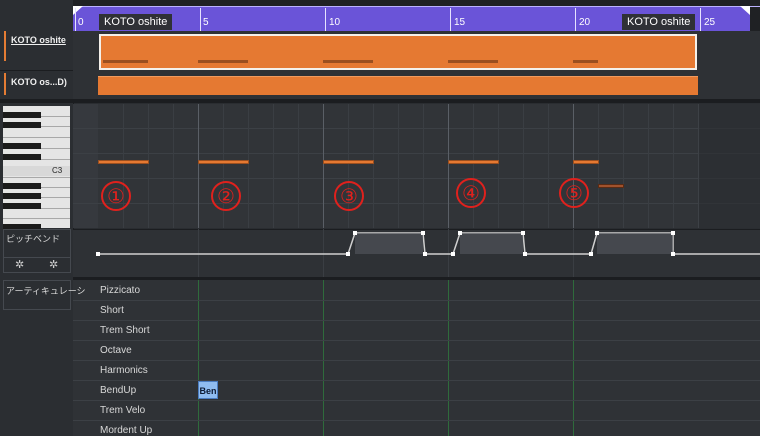 This screenshot has height=436, width=760. Describe the element at coordinates (611, 186) in the screenshot. I see `midi-note-muted` at that location.